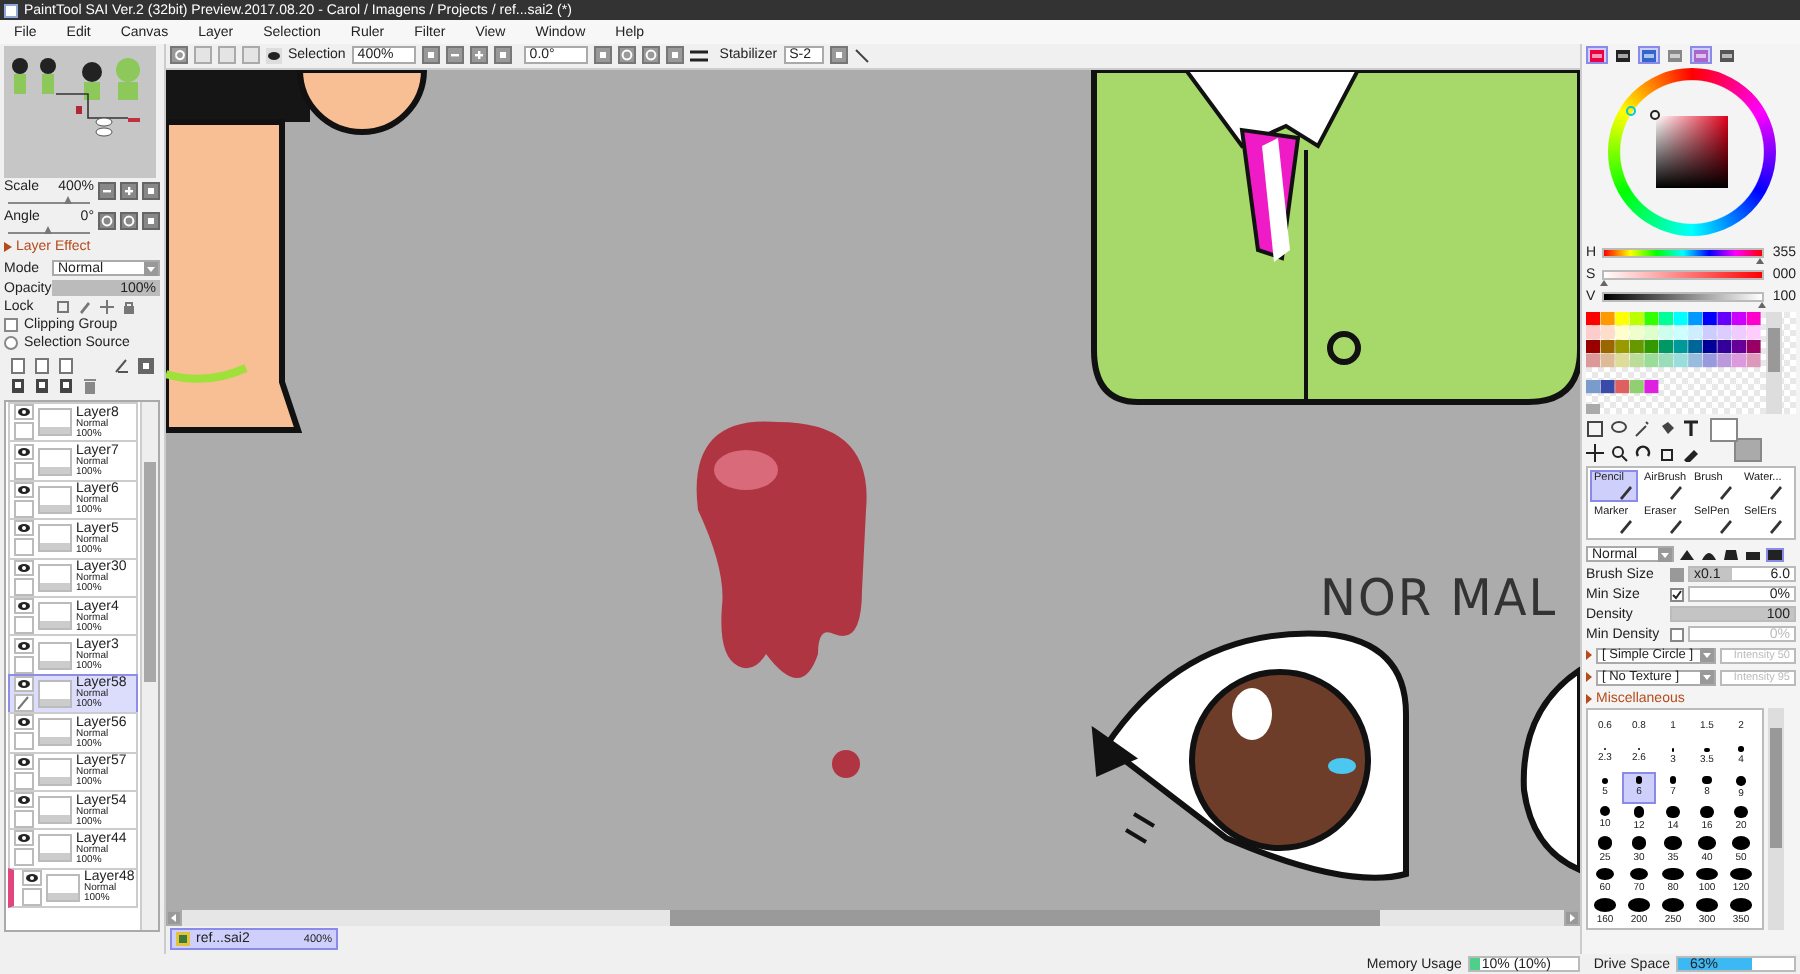 Image resolution: width=1800 pixels, height=974 pixels. What do you see at coordinates (24, 431) in the screenshot?
I see `layer-status-box` at bounding box center [24, 431].